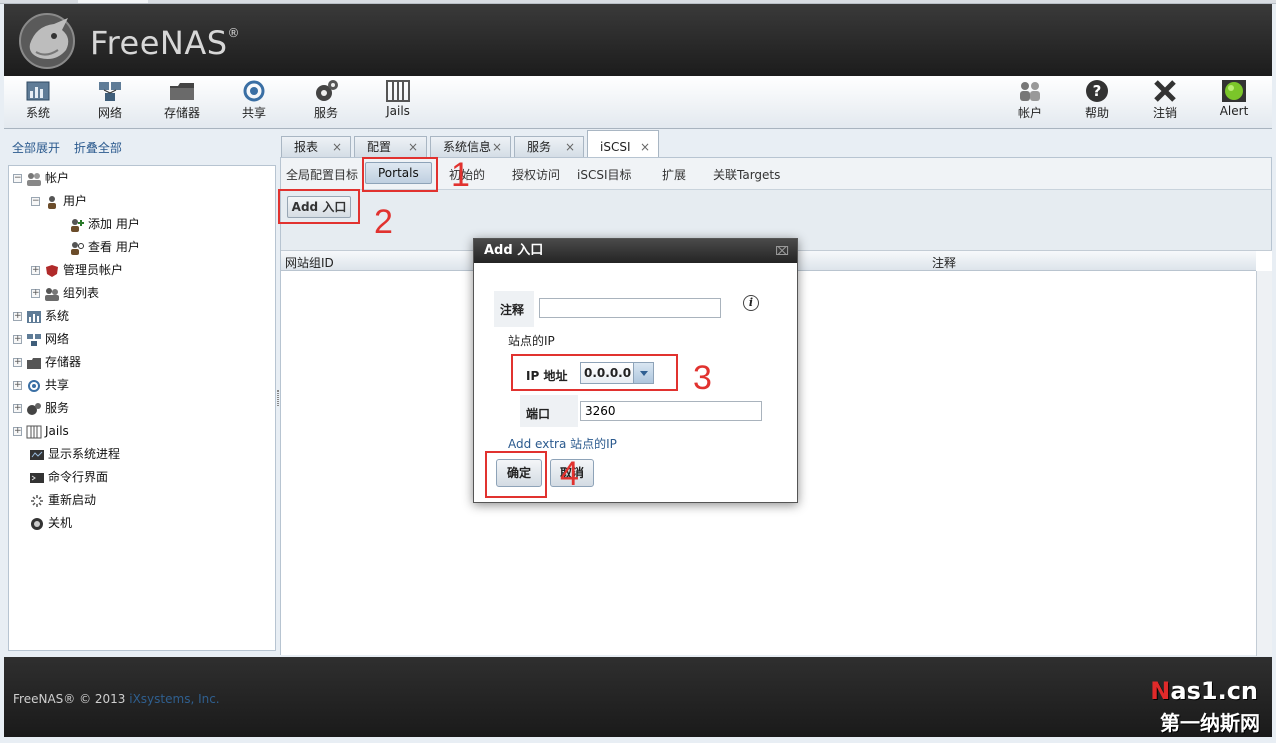  What do you see at coordinates (630, 308) in the screenshot?
I see `comment-input` at bounding box center [630, 308].